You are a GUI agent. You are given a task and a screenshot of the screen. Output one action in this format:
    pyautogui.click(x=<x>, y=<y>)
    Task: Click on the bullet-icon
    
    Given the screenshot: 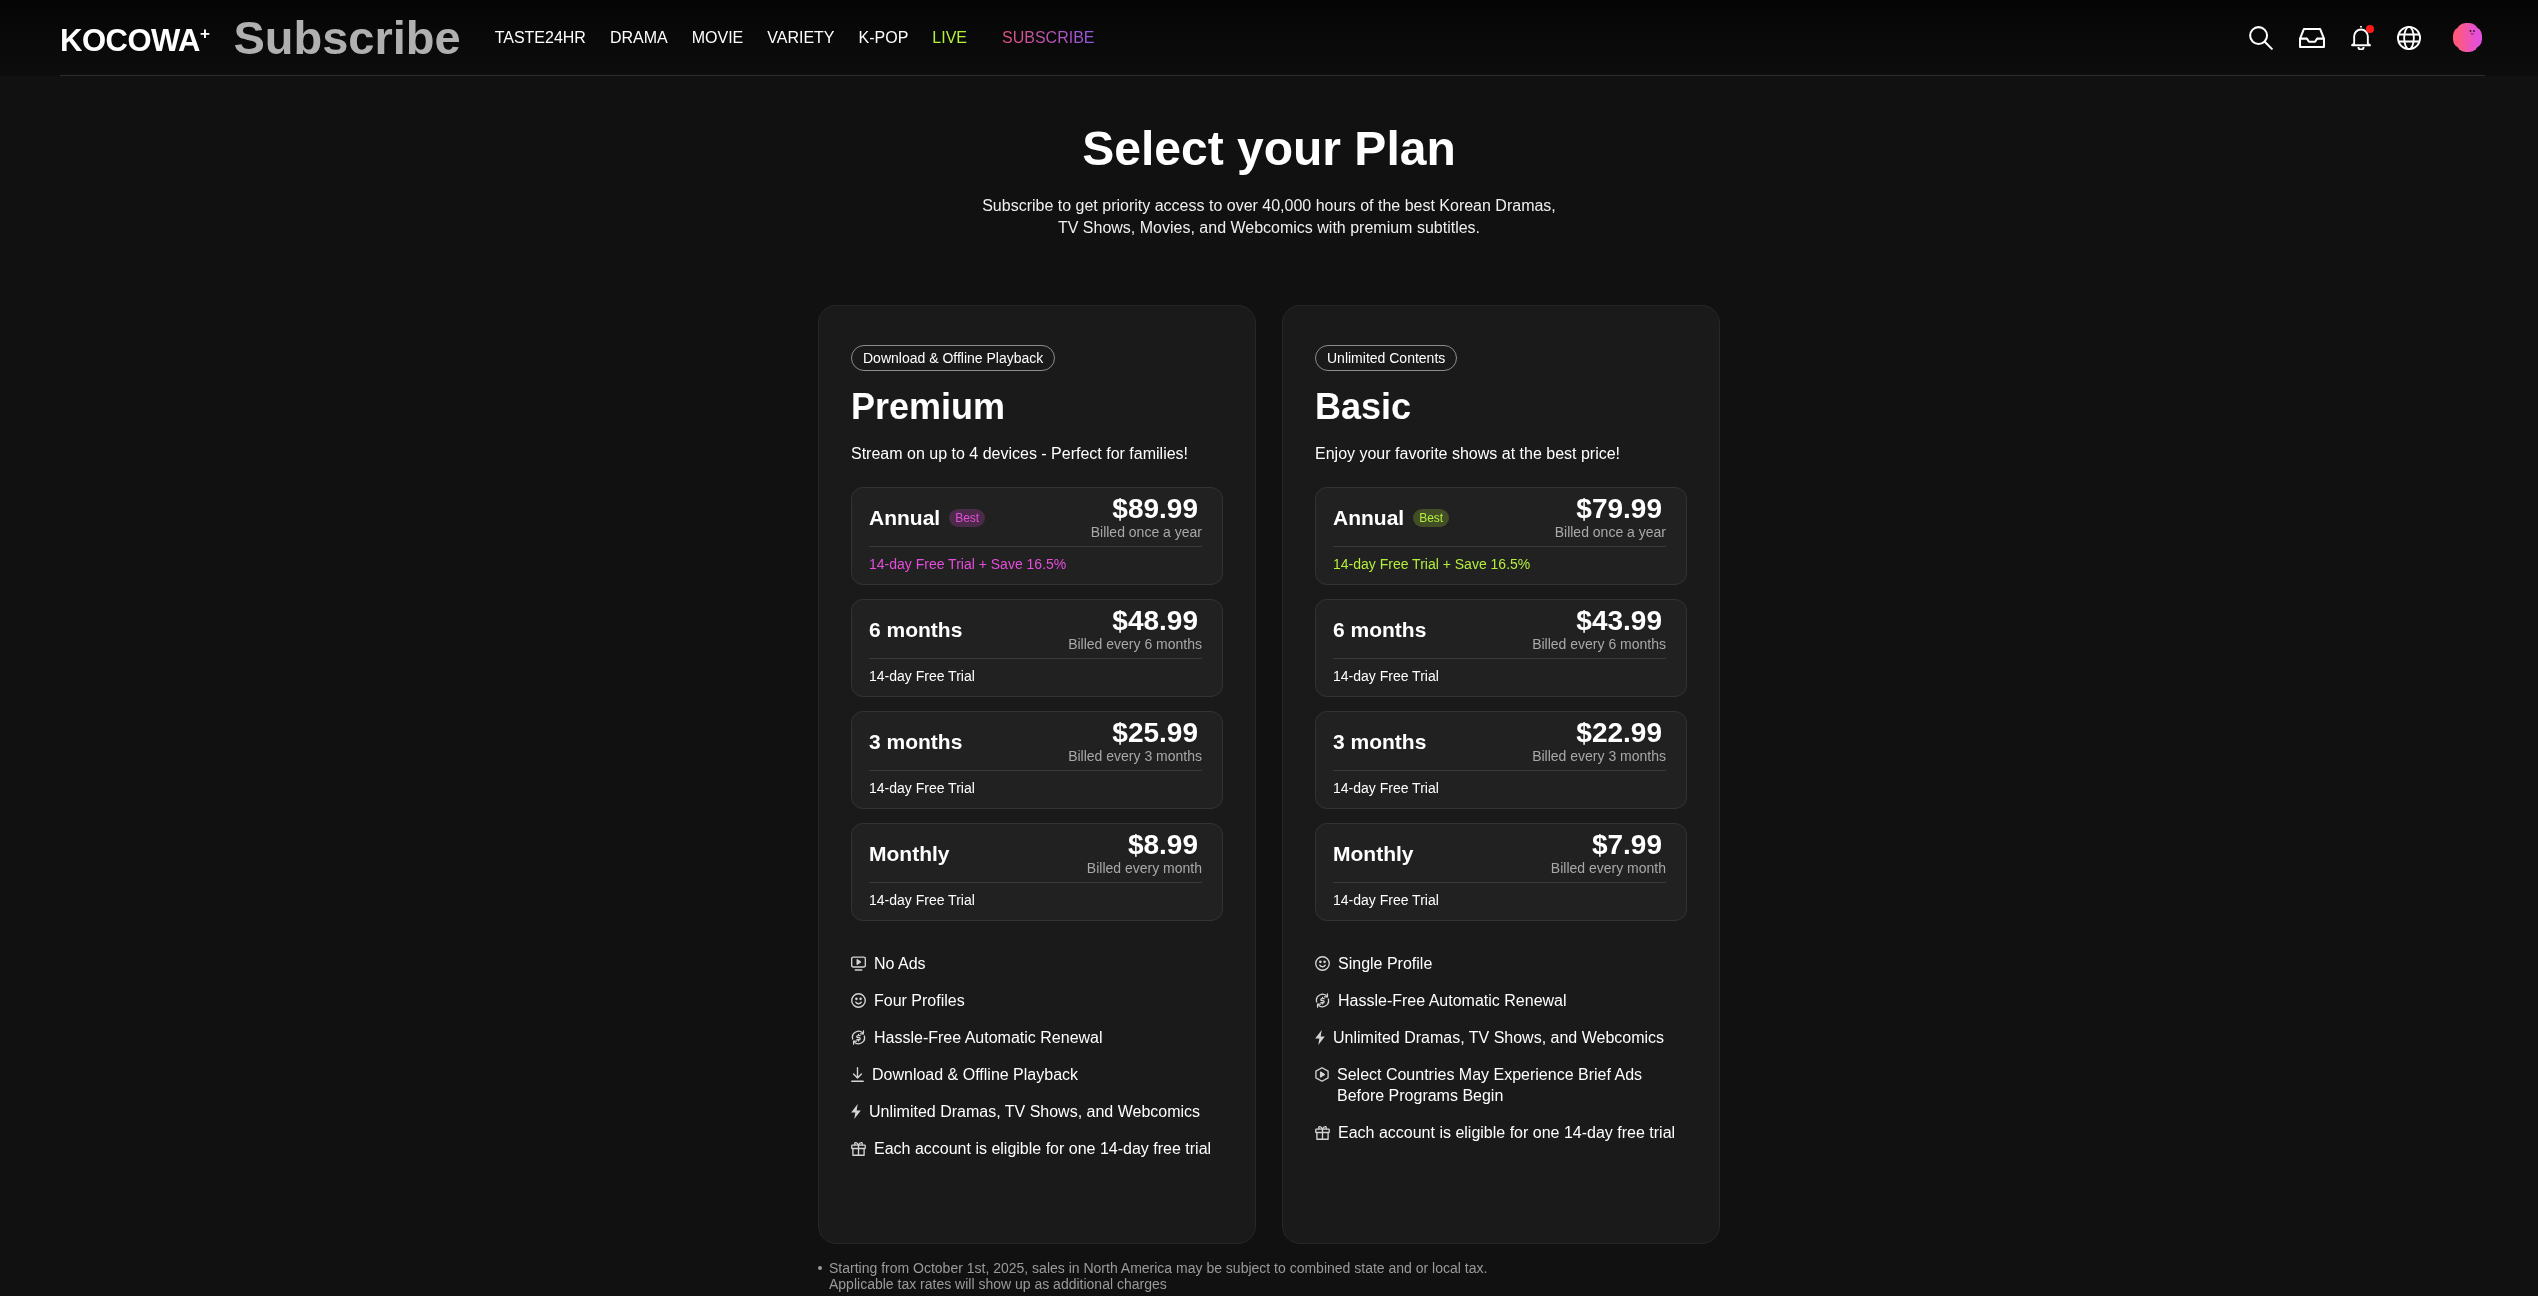 What is the action you would take?
    pyautogui.click(x=820, y=1268)
    